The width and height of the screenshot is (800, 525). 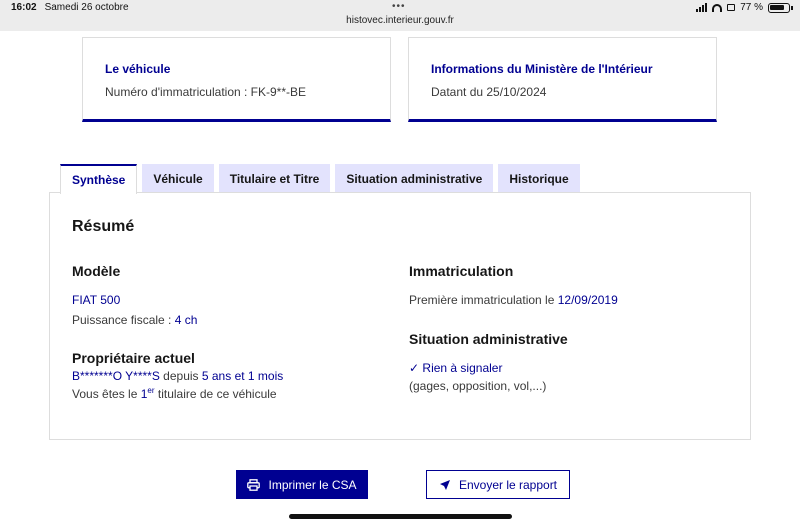 I want to click on admin-status-detail: (gages, opposition, vol,...), so click(x=478, y=386).